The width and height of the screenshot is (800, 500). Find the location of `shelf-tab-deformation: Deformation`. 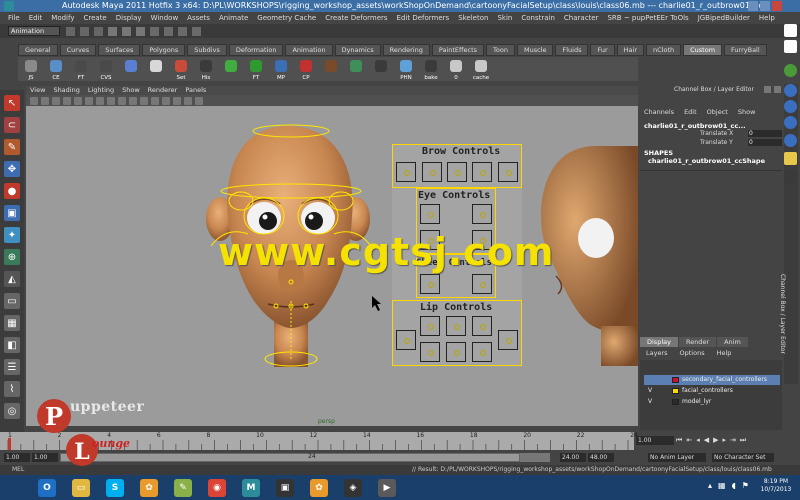

shelf-tab-deformation: Deformation is located at coordinates (256, 50).